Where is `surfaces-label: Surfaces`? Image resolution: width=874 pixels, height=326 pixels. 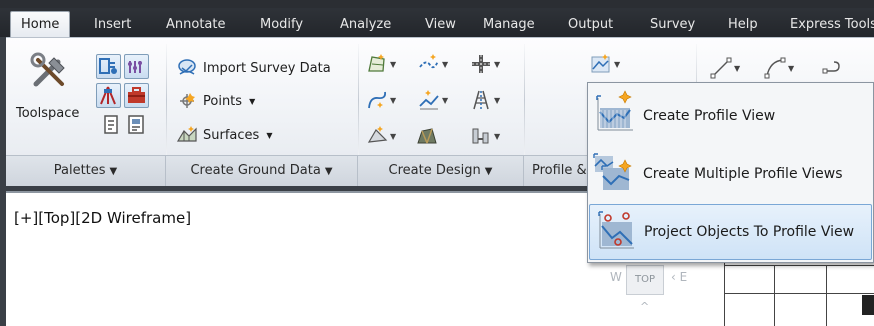 surfaces-label: Surfaces is located at coordinates (231, 135).